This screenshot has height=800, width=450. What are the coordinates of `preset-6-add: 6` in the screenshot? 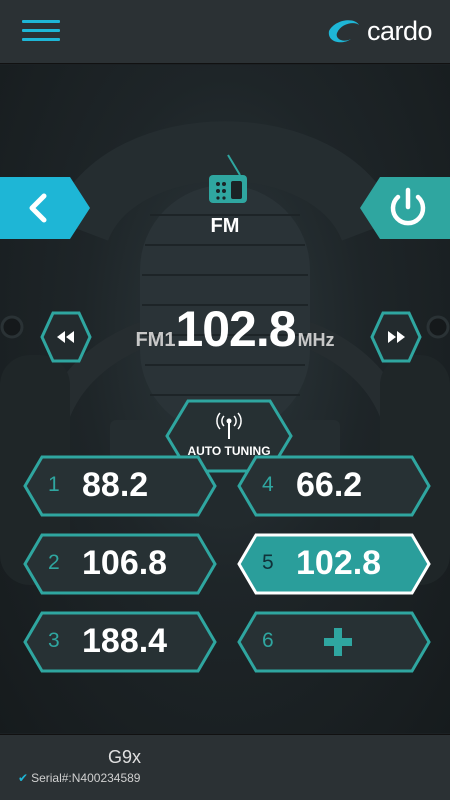 It's located at (334, 642).